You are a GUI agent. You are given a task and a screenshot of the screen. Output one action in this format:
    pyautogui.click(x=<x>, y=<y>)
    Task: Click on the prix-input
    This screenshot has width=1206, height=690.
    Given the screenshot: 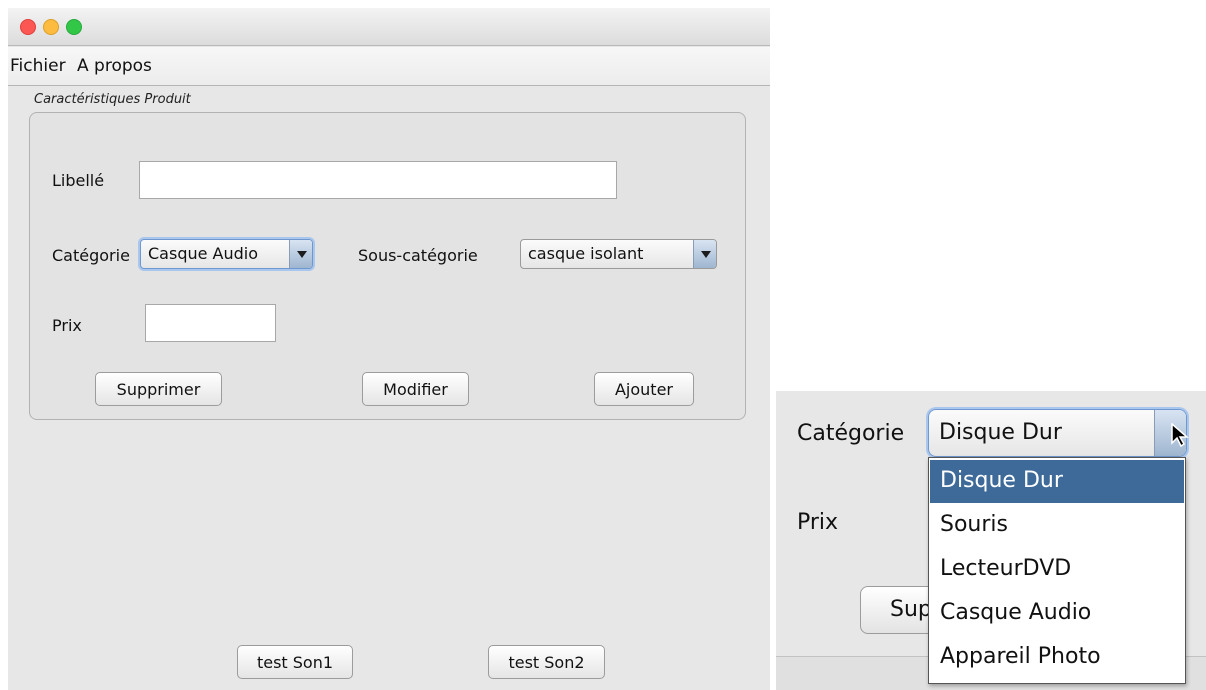 What is the action you would take?
    pyautogui.click(x=210, y=323)
    